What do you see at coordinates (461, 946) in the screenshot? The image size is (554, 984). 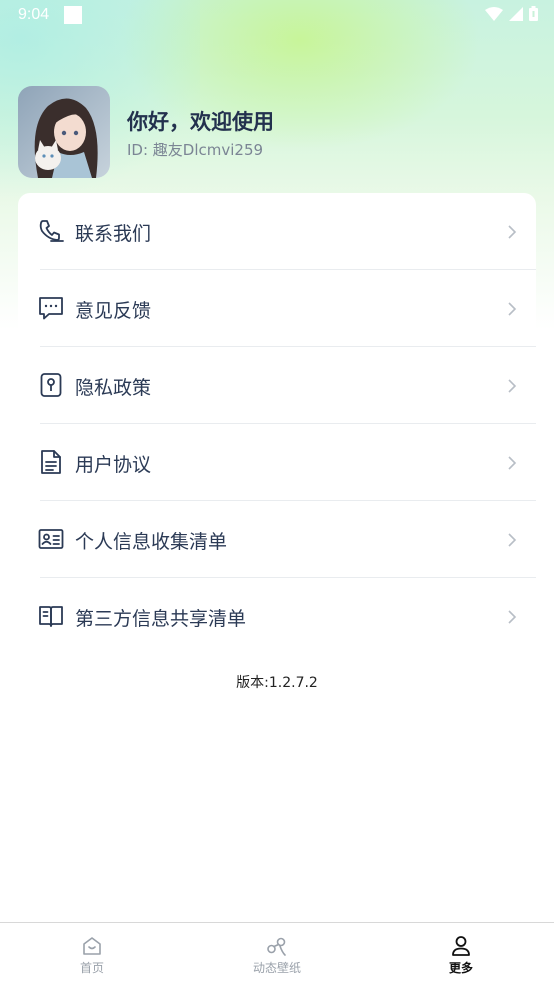 I see `user-icon` at bounding box center [461, 946].